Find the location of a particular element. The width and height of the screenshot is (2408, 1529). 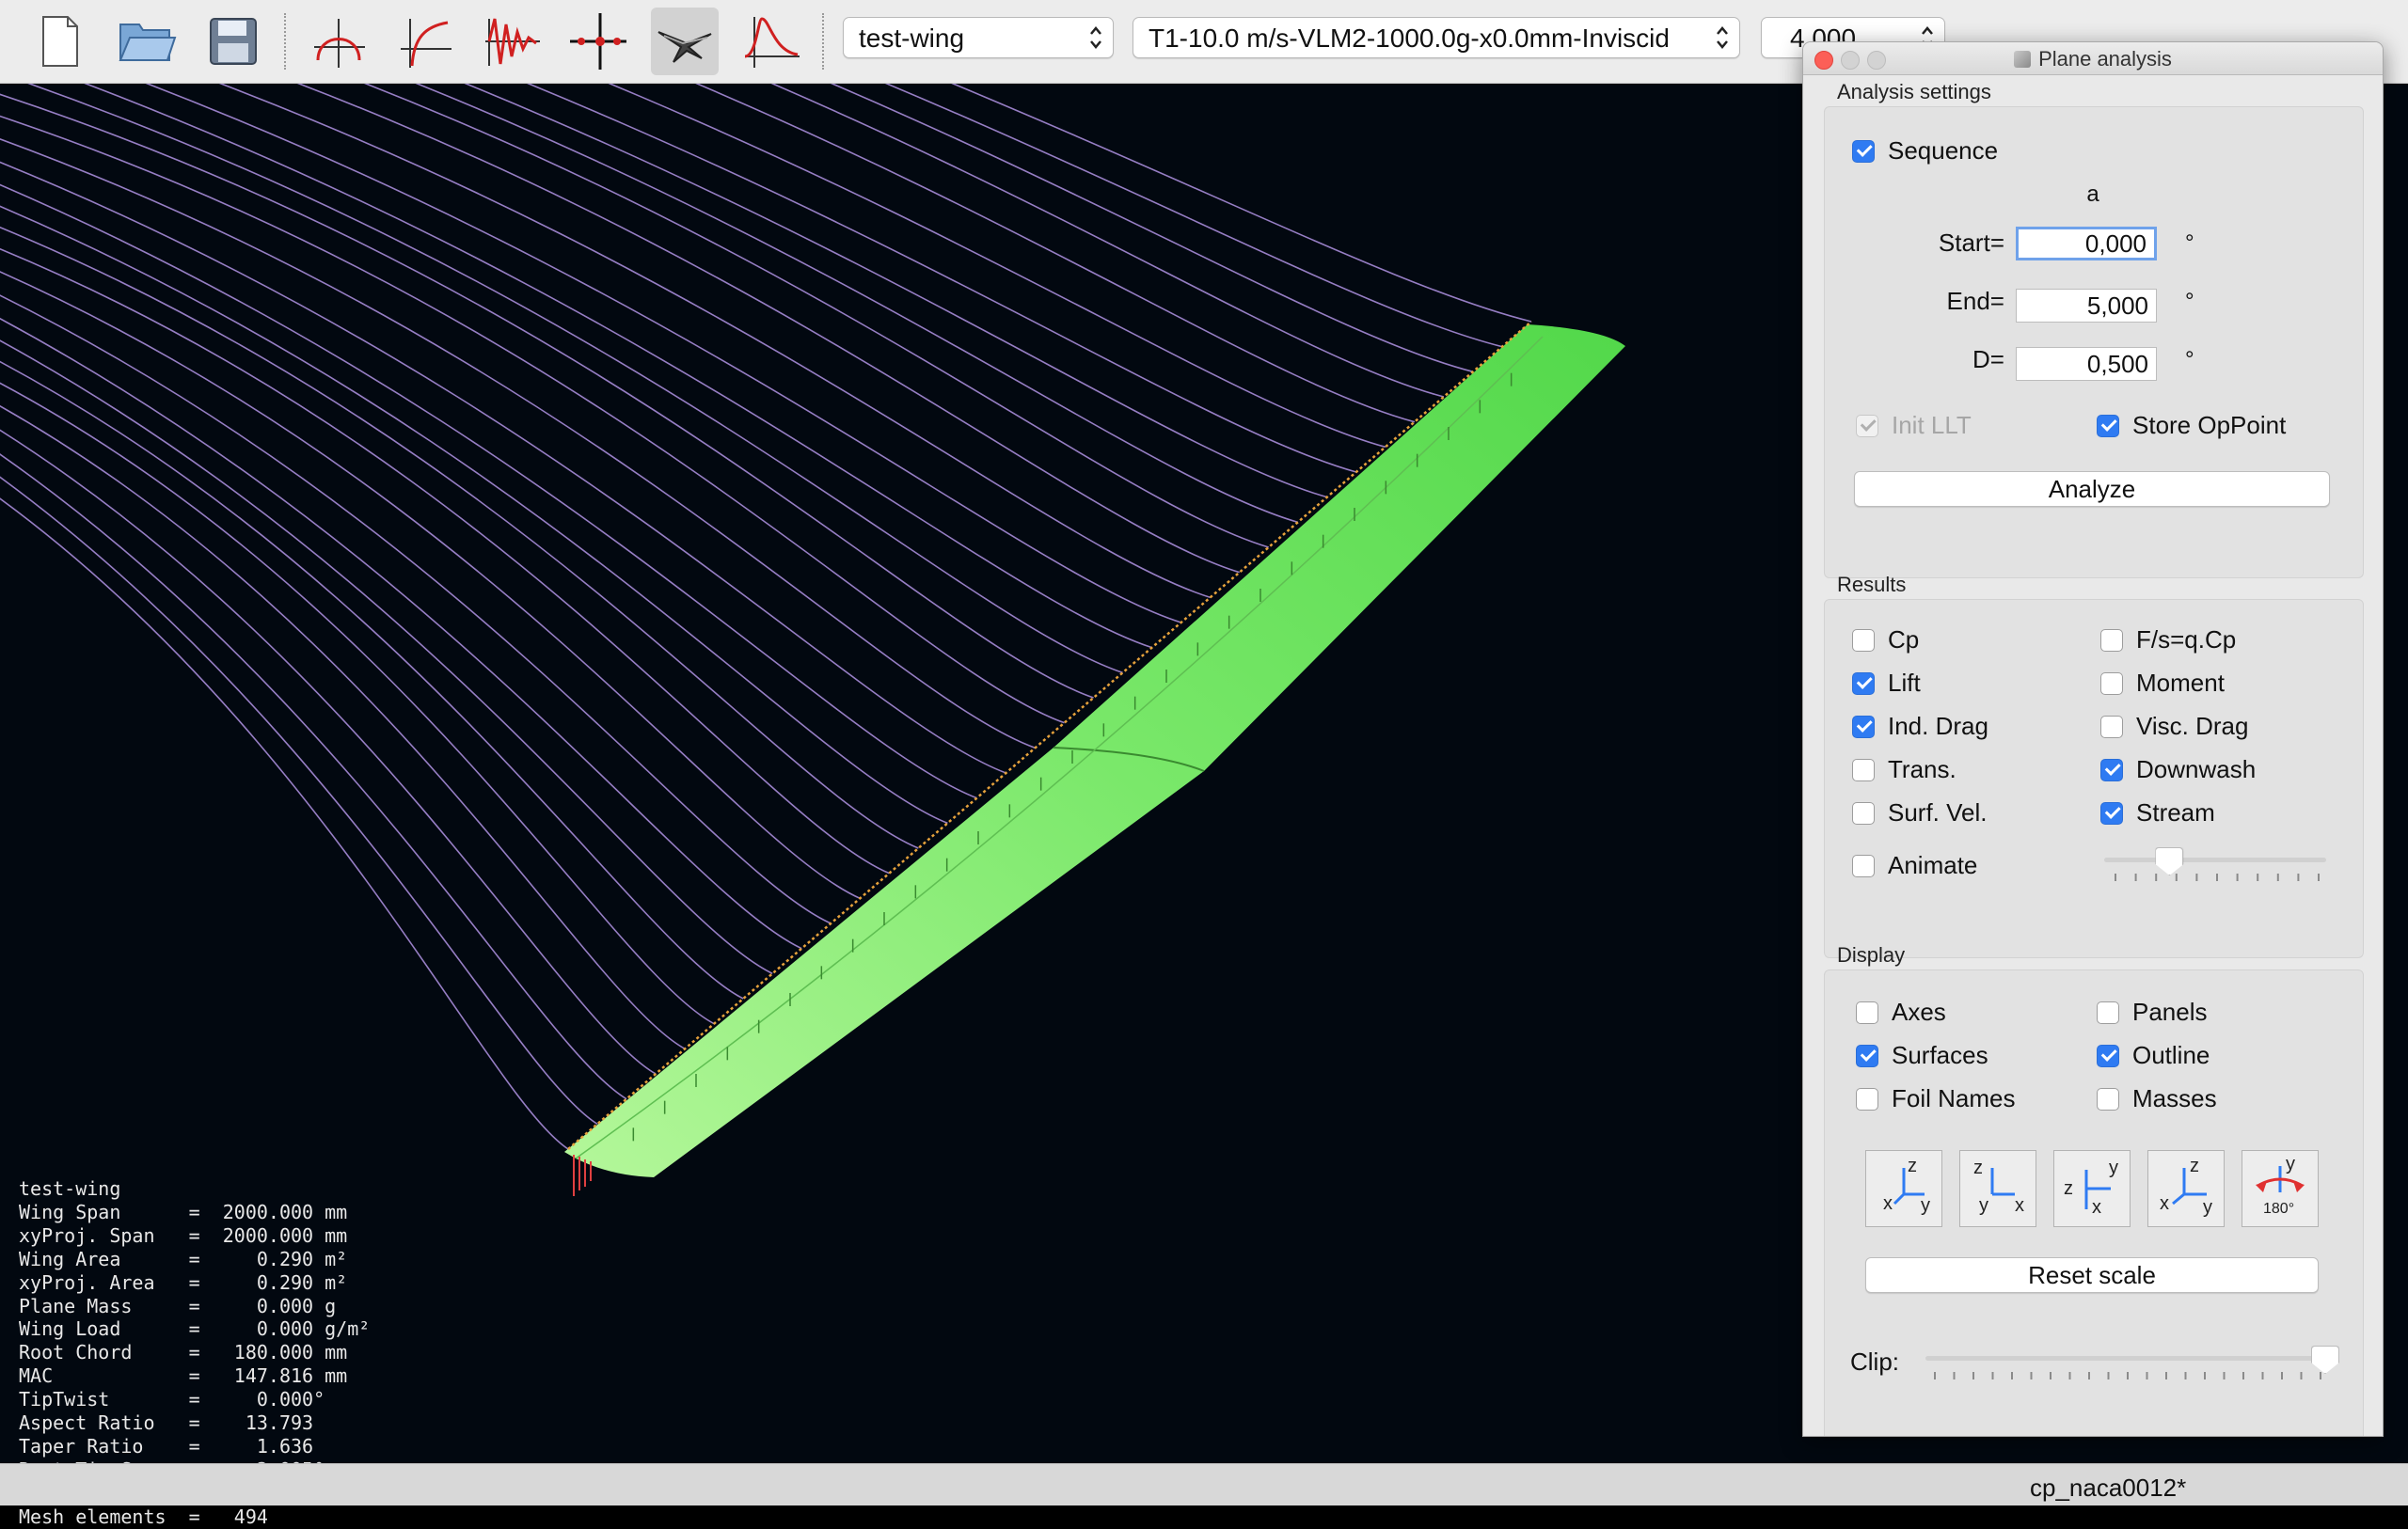

view-iso-button: z x y is located at coordinates (2186, 1188).